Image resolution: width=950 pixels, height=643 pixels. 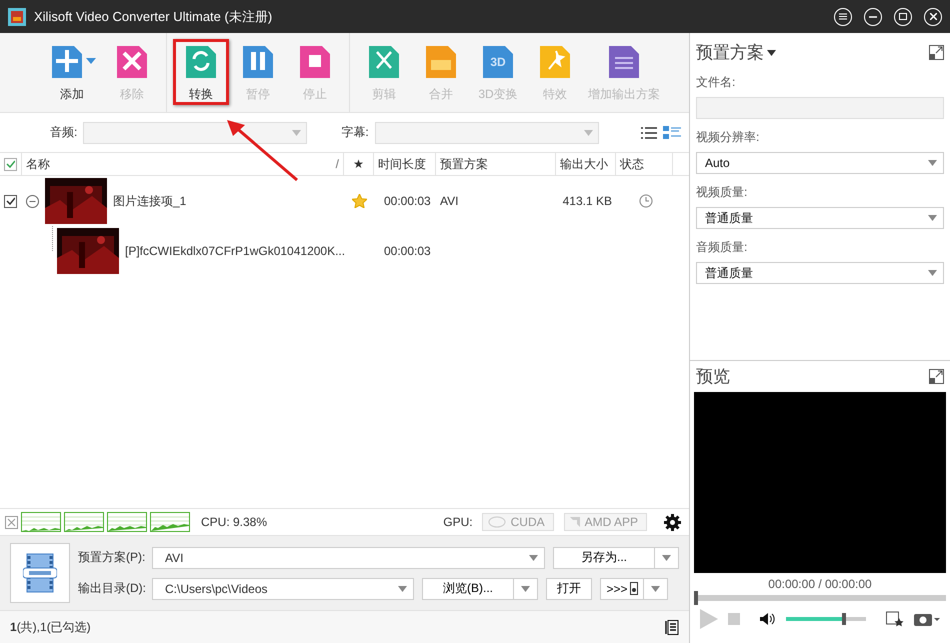 I want to click on output-folder-dropdown: C:\Users\pc\Videos, so click(x=283, y=589).